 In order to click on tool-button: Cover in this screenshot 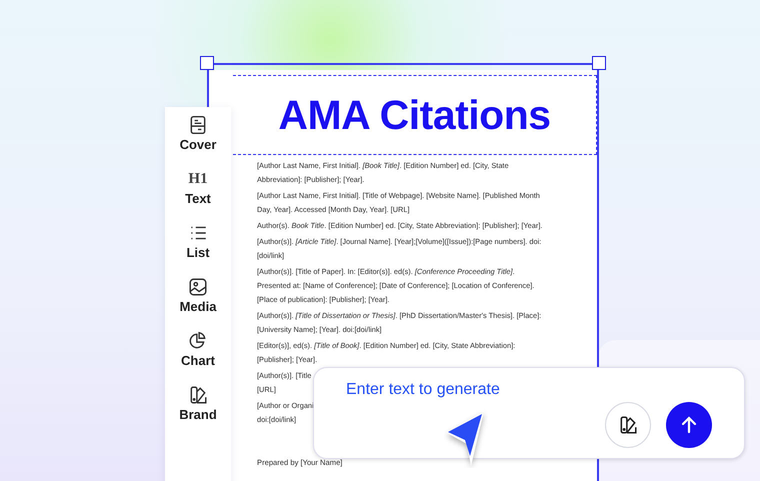, I will do `click(198, 133)`.